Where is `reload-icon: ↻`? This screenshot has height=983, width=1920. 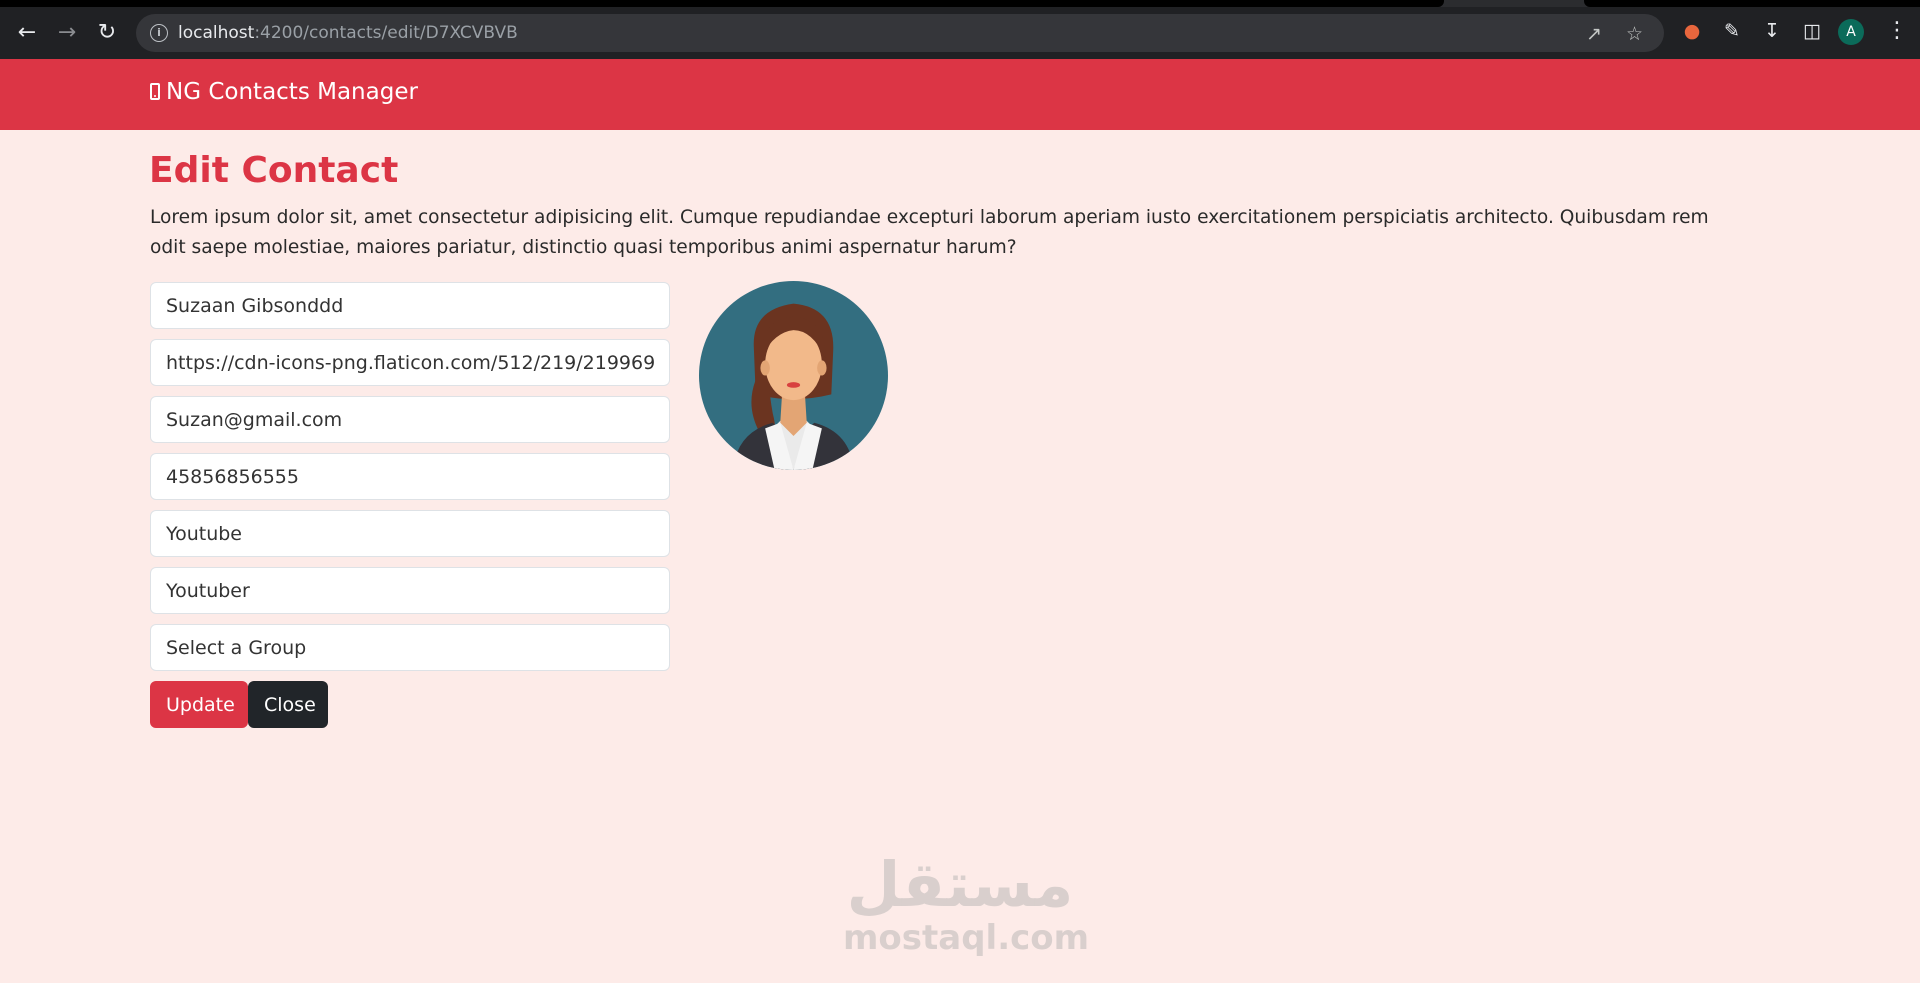 reload-icon: ↻ is located at coordinates (107, 33).